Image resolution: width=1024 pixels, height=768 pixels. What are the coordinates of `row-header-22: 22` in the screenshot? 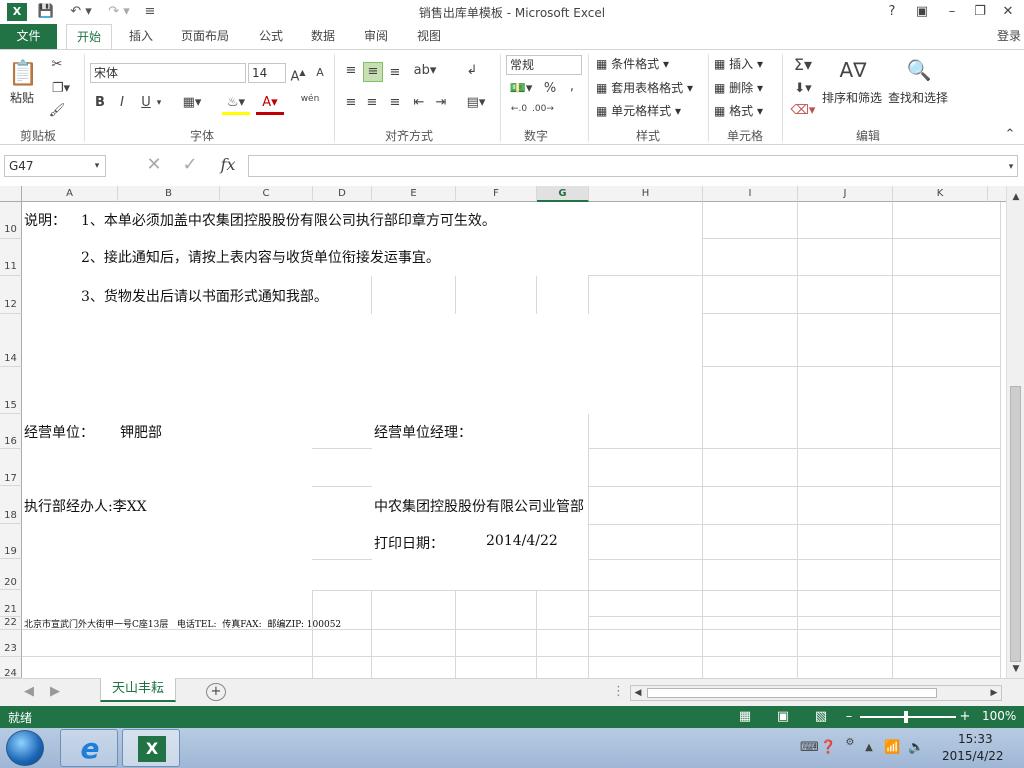 It's located at (11, 623).